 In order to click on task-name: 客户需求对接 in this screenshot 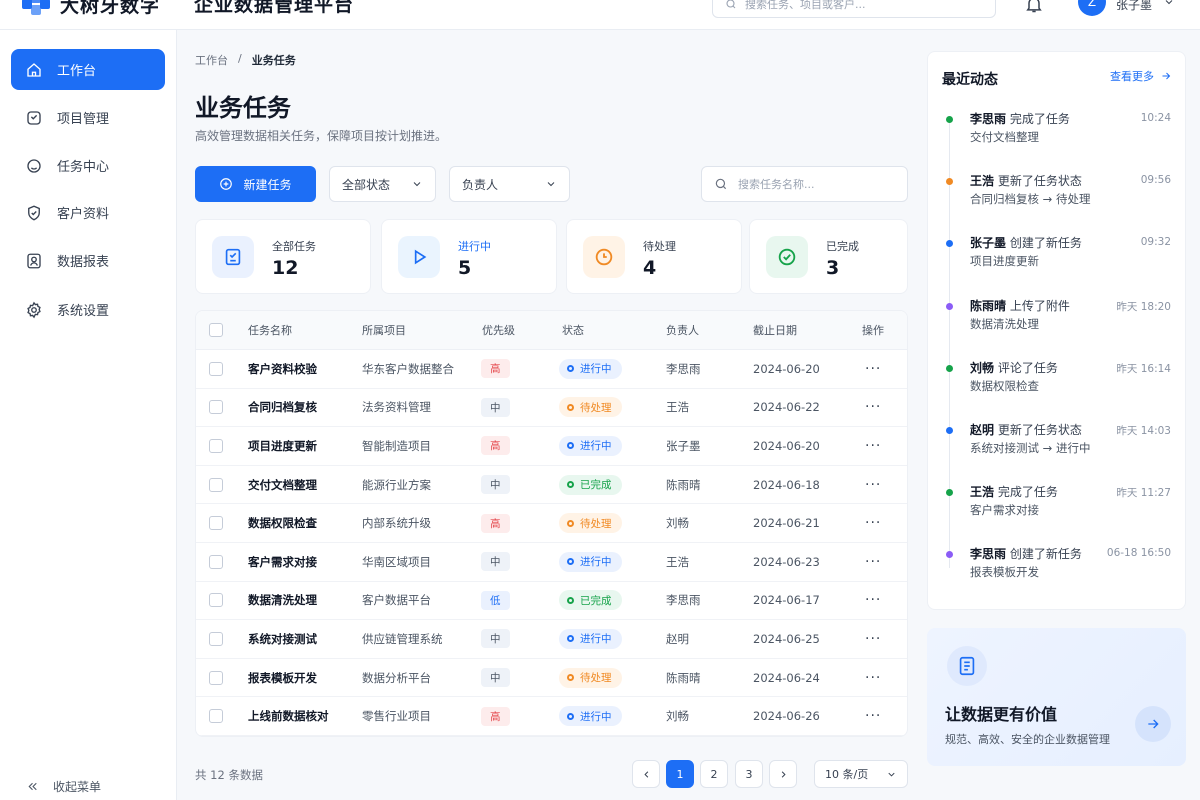, I will do `click(282, 562)`.